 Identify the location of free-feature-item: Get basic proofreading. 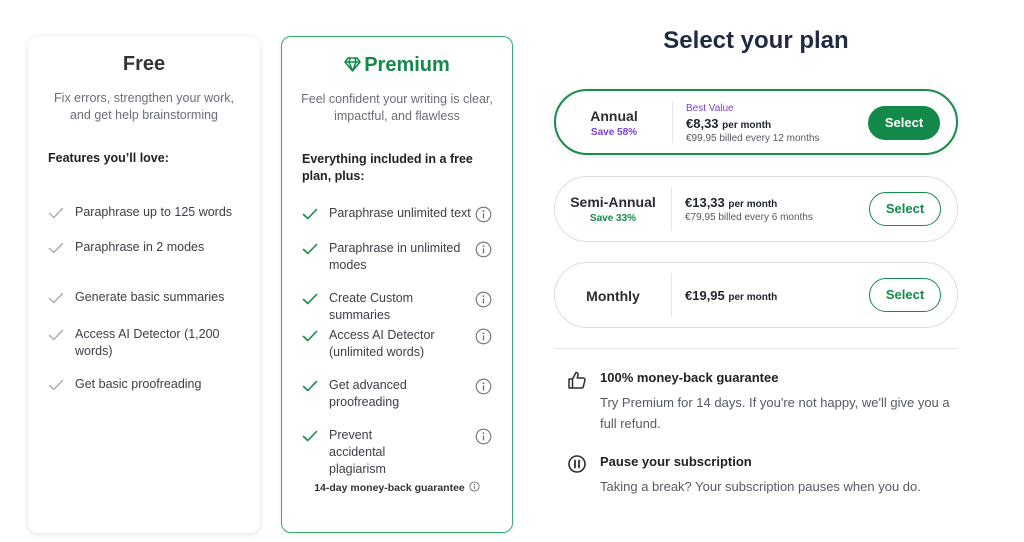
(147, 384).